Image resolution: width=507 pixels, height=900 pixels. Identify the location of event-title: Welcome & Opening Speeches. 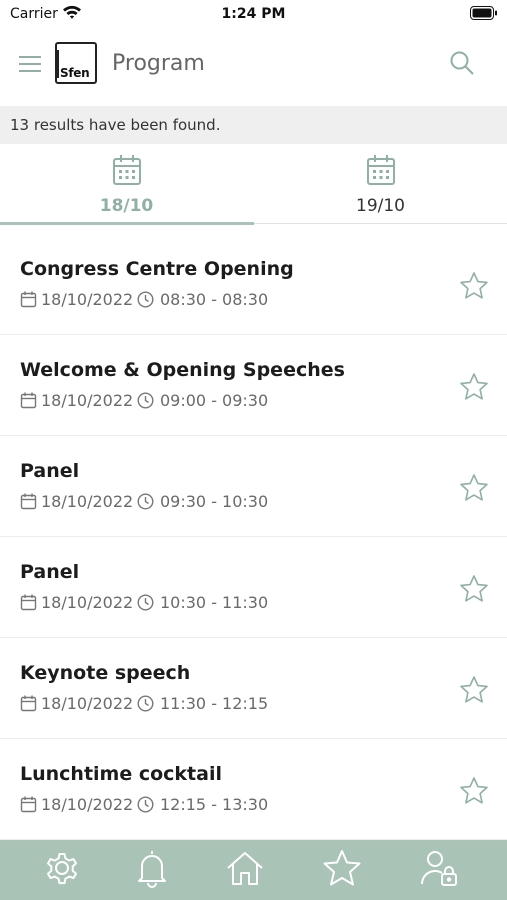
(182, 370).